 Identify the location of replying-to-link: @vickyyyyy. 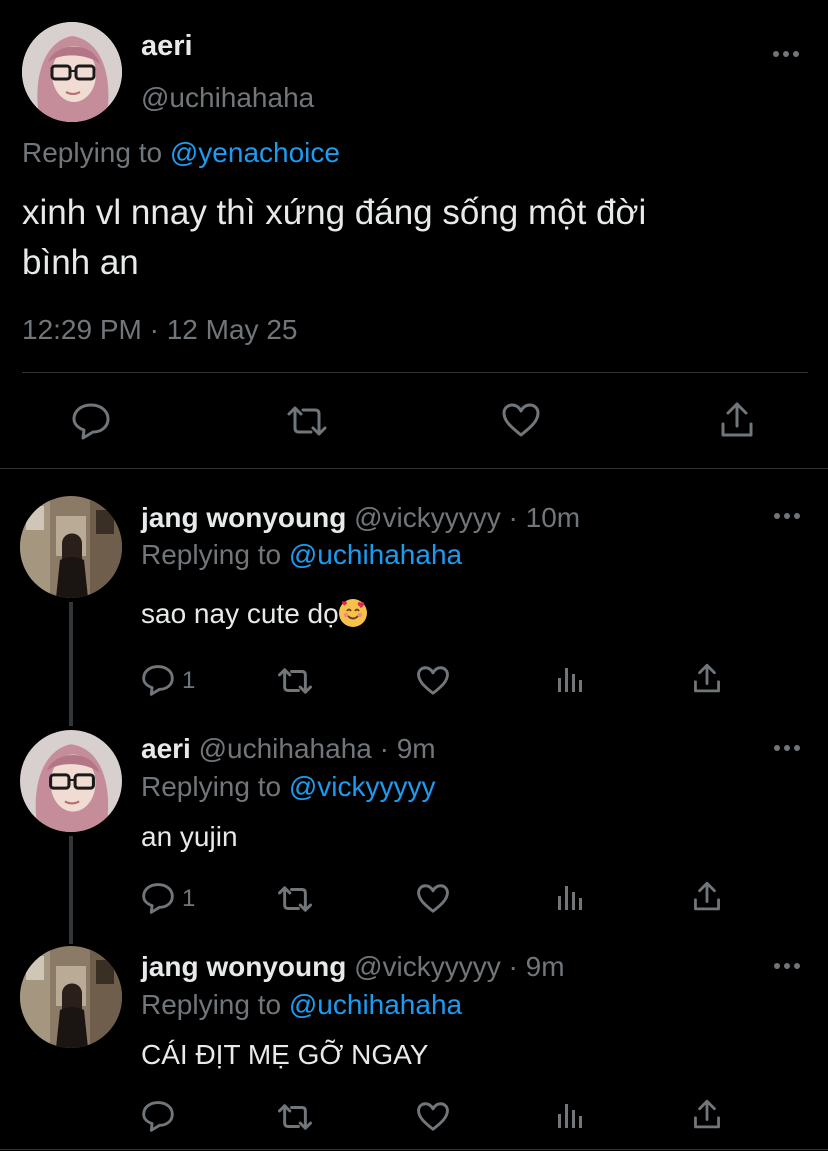
(362, 786).